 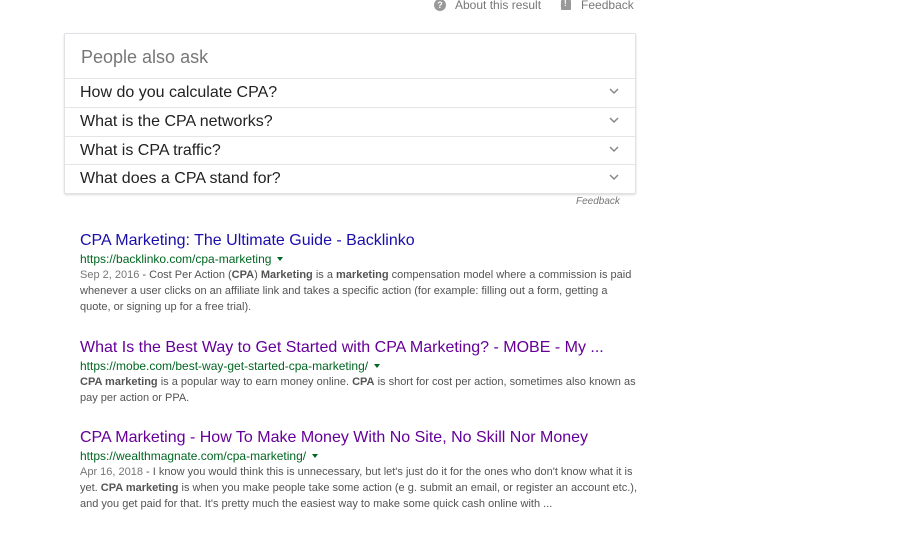 I want to click on result-topbar: ? About this result Feedback, so click(x=534, y=7).